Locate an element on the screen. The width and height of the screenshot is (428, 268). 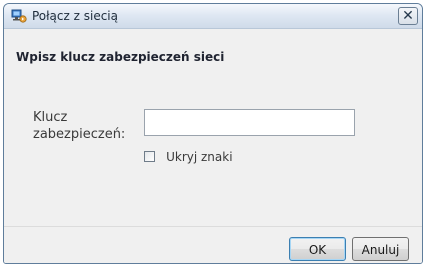
dialog-heading: Wpisz klucz zabezpieczeń sieci is located at coordinates (120, 57).